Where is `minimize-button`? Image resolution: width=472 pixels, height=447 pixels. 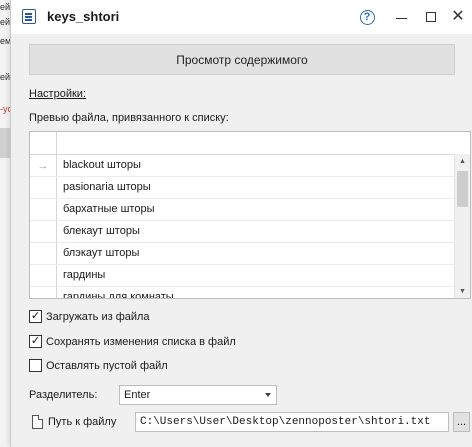
minimize-button is located at coordinates (401, 17).